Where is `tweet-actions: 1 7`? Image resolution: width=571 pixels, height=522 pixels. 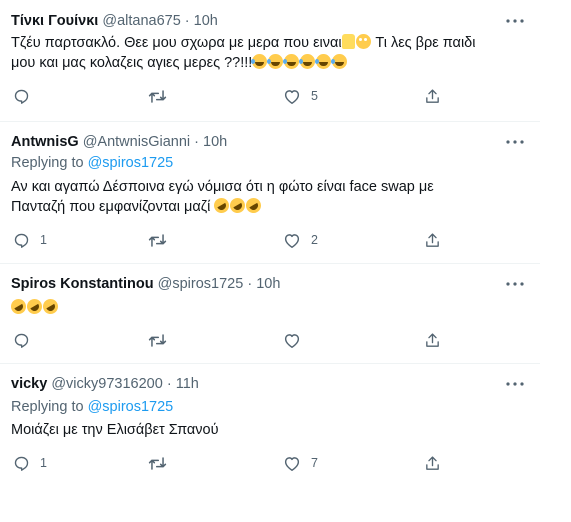
tweet-actions: 1 7 is located at coordinates (285, 463).